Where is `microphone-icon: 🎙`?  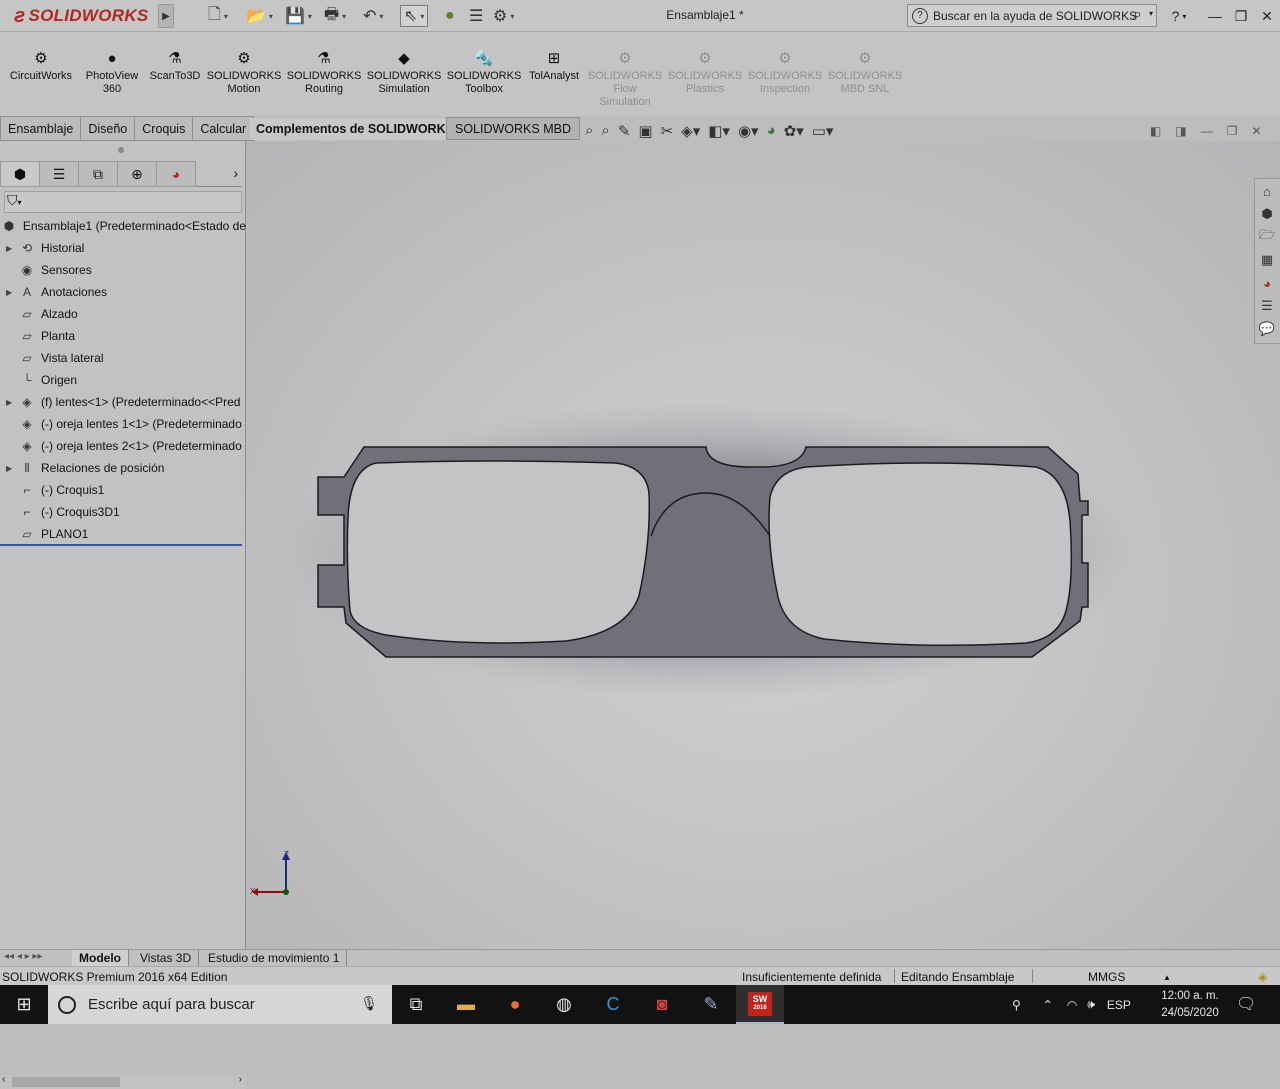
microphone-icon: 🎙 is located at coordinates (369, 1003).